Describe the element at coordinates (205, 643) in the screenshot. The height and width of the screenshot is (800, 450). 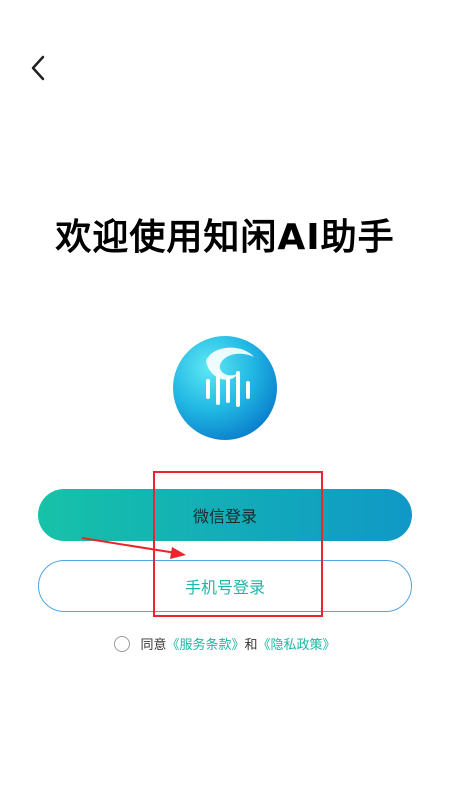
I see `service-terms-link: 《服务条款》` at that location.